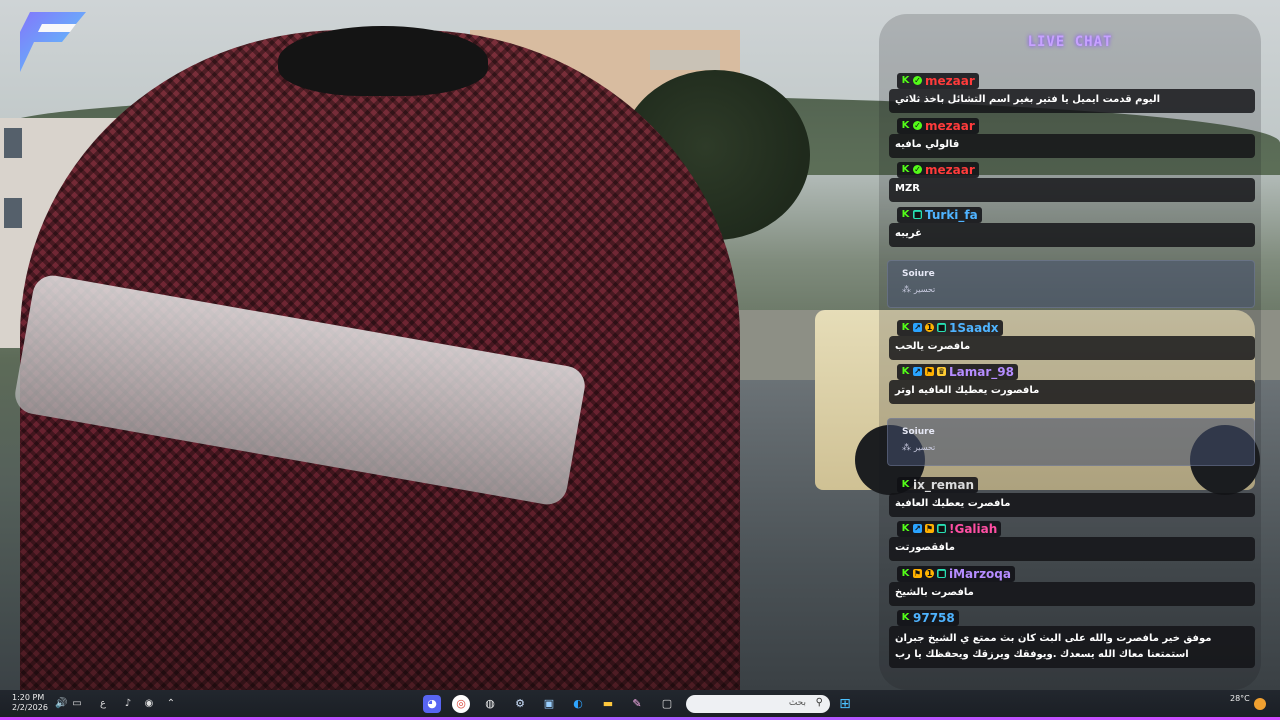 Image resolution: width=1280 pixels, height=720 pixels. What do you see at coordinates (974, 327) in the screenshot?
I see `username: 1Saadx` at bounding box center [974, 327].